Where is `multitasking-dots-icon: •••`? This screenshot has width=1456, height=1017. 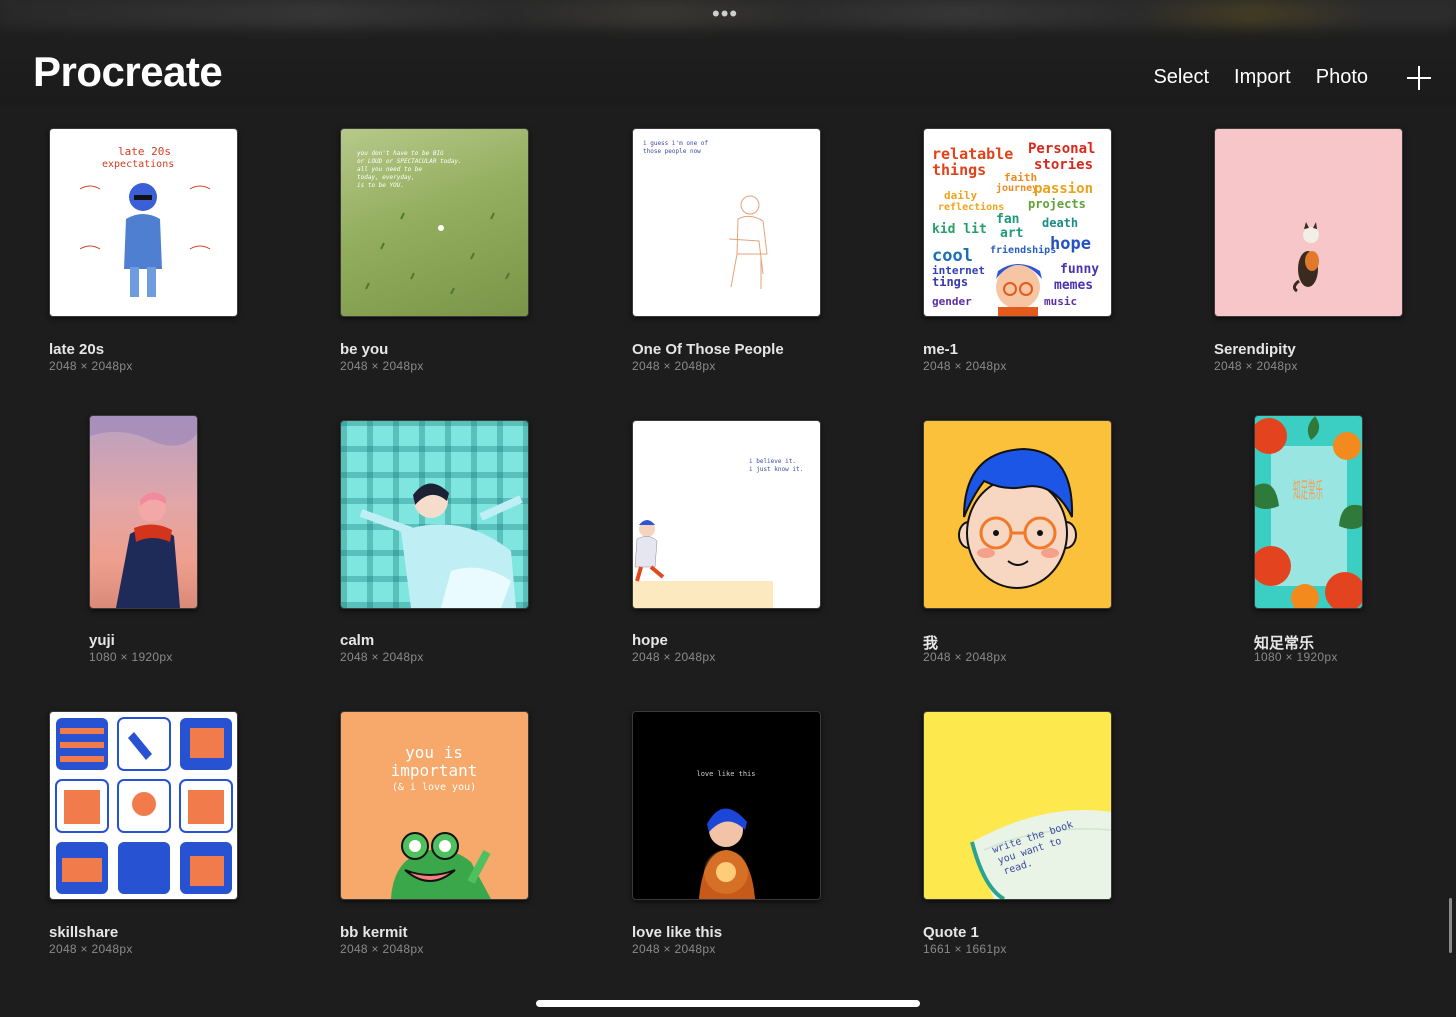
multitasking-dots-icon: ••• is located at coordinates (725, 14).